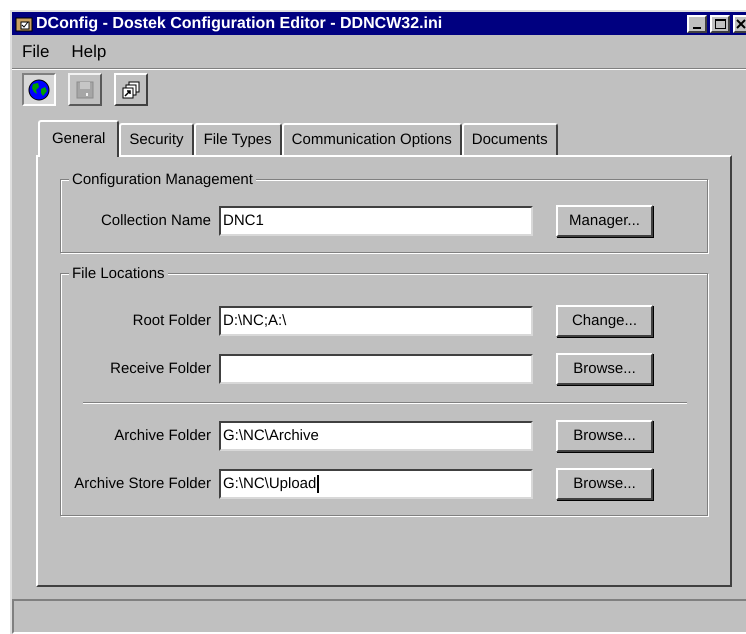 This screenshot has width=746, height=634. What do you see at coordinates (376, 221) in the screenshot?
I see `text-field: DNC1` at bounding box center [376, 221].